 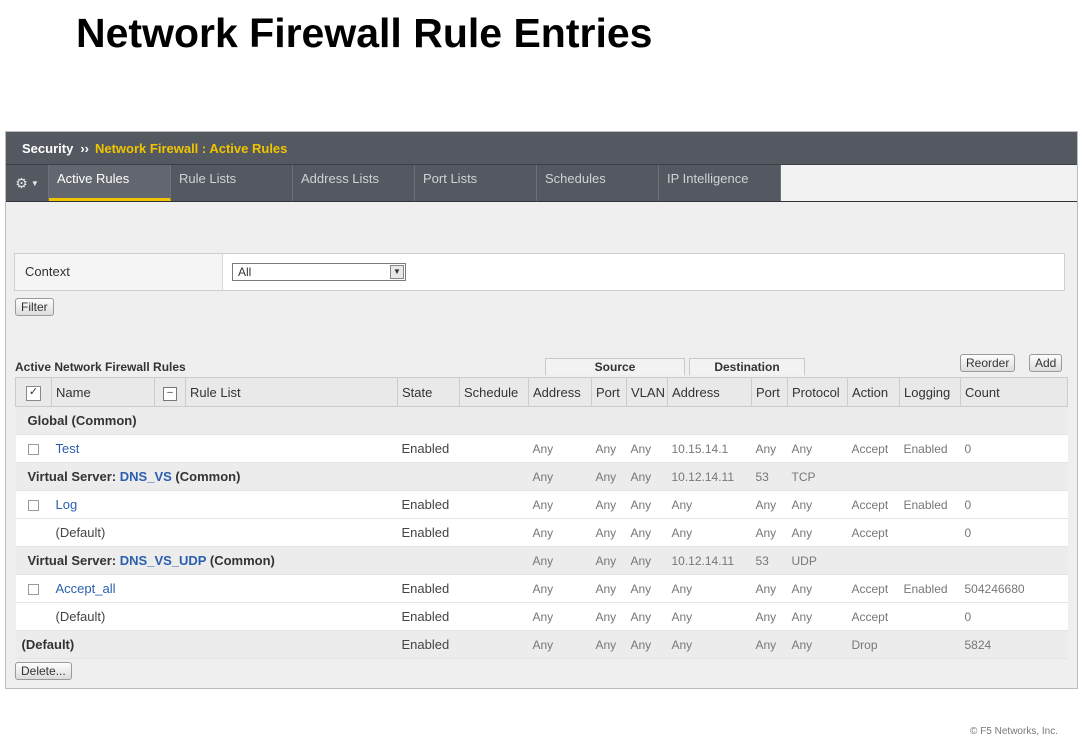 I want to click on tab-rule-lists: Rule Lists, so click(x=232, y=183).